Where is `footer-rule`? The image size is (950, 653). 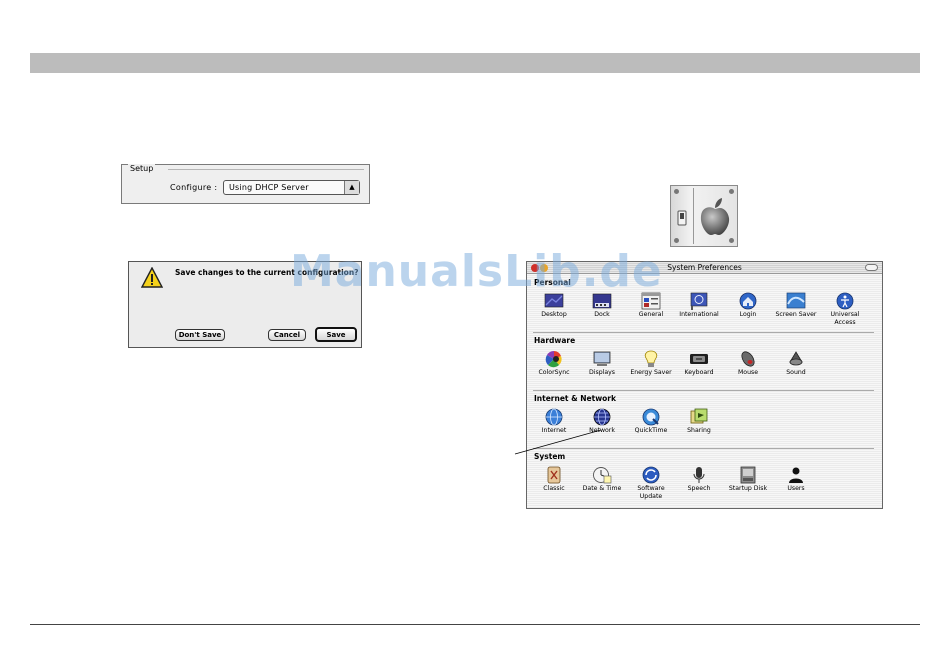 footer-rule is located at coordinates (475, 624).